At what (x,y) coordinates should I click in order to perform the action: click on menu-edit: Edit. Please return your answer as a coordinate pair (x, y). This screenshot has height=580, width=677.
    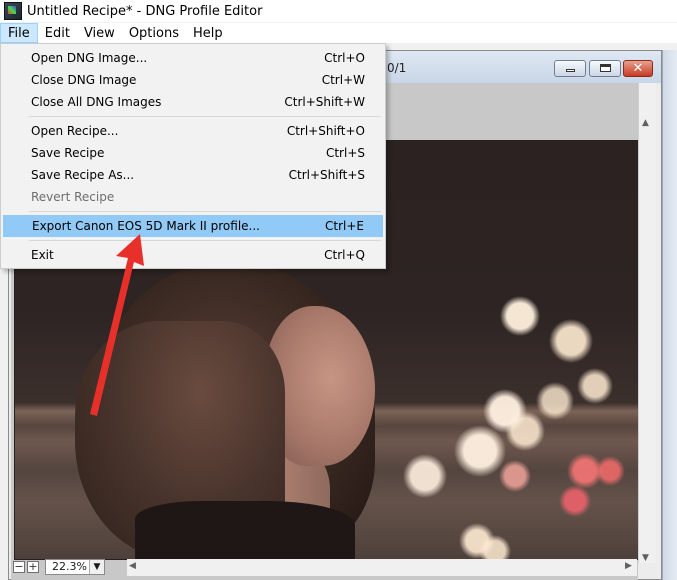
    Looking at the image, I should click on (57, 33).